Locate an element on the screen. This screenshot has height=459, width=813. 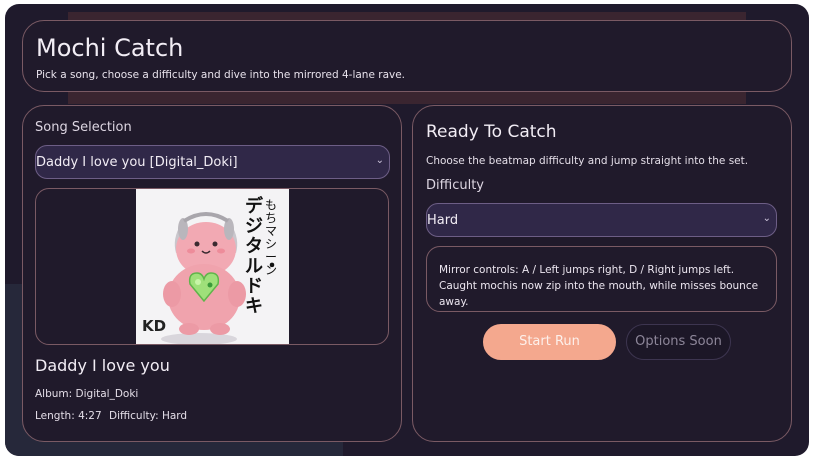
song-album: Album: Digital_Doki is located at coordinates (87, 394).